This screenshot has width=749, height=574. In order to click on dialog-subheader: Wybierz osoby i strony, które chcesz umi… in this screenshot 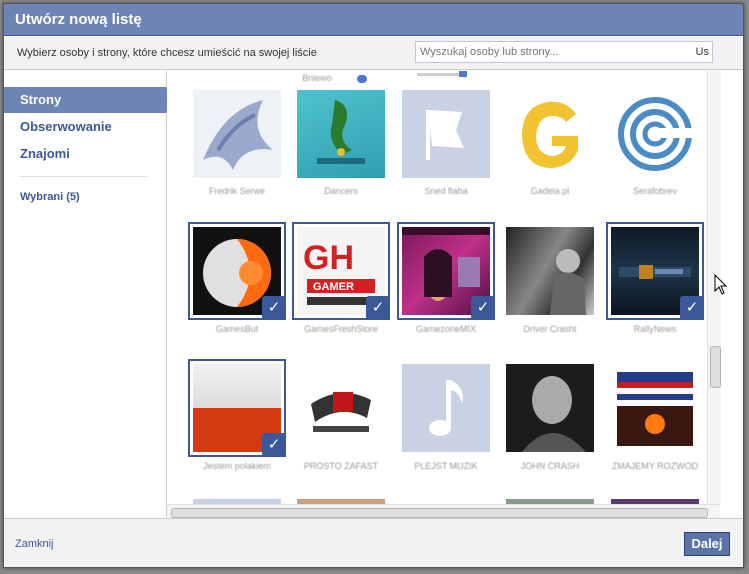, I will do `click(373, 53)`.